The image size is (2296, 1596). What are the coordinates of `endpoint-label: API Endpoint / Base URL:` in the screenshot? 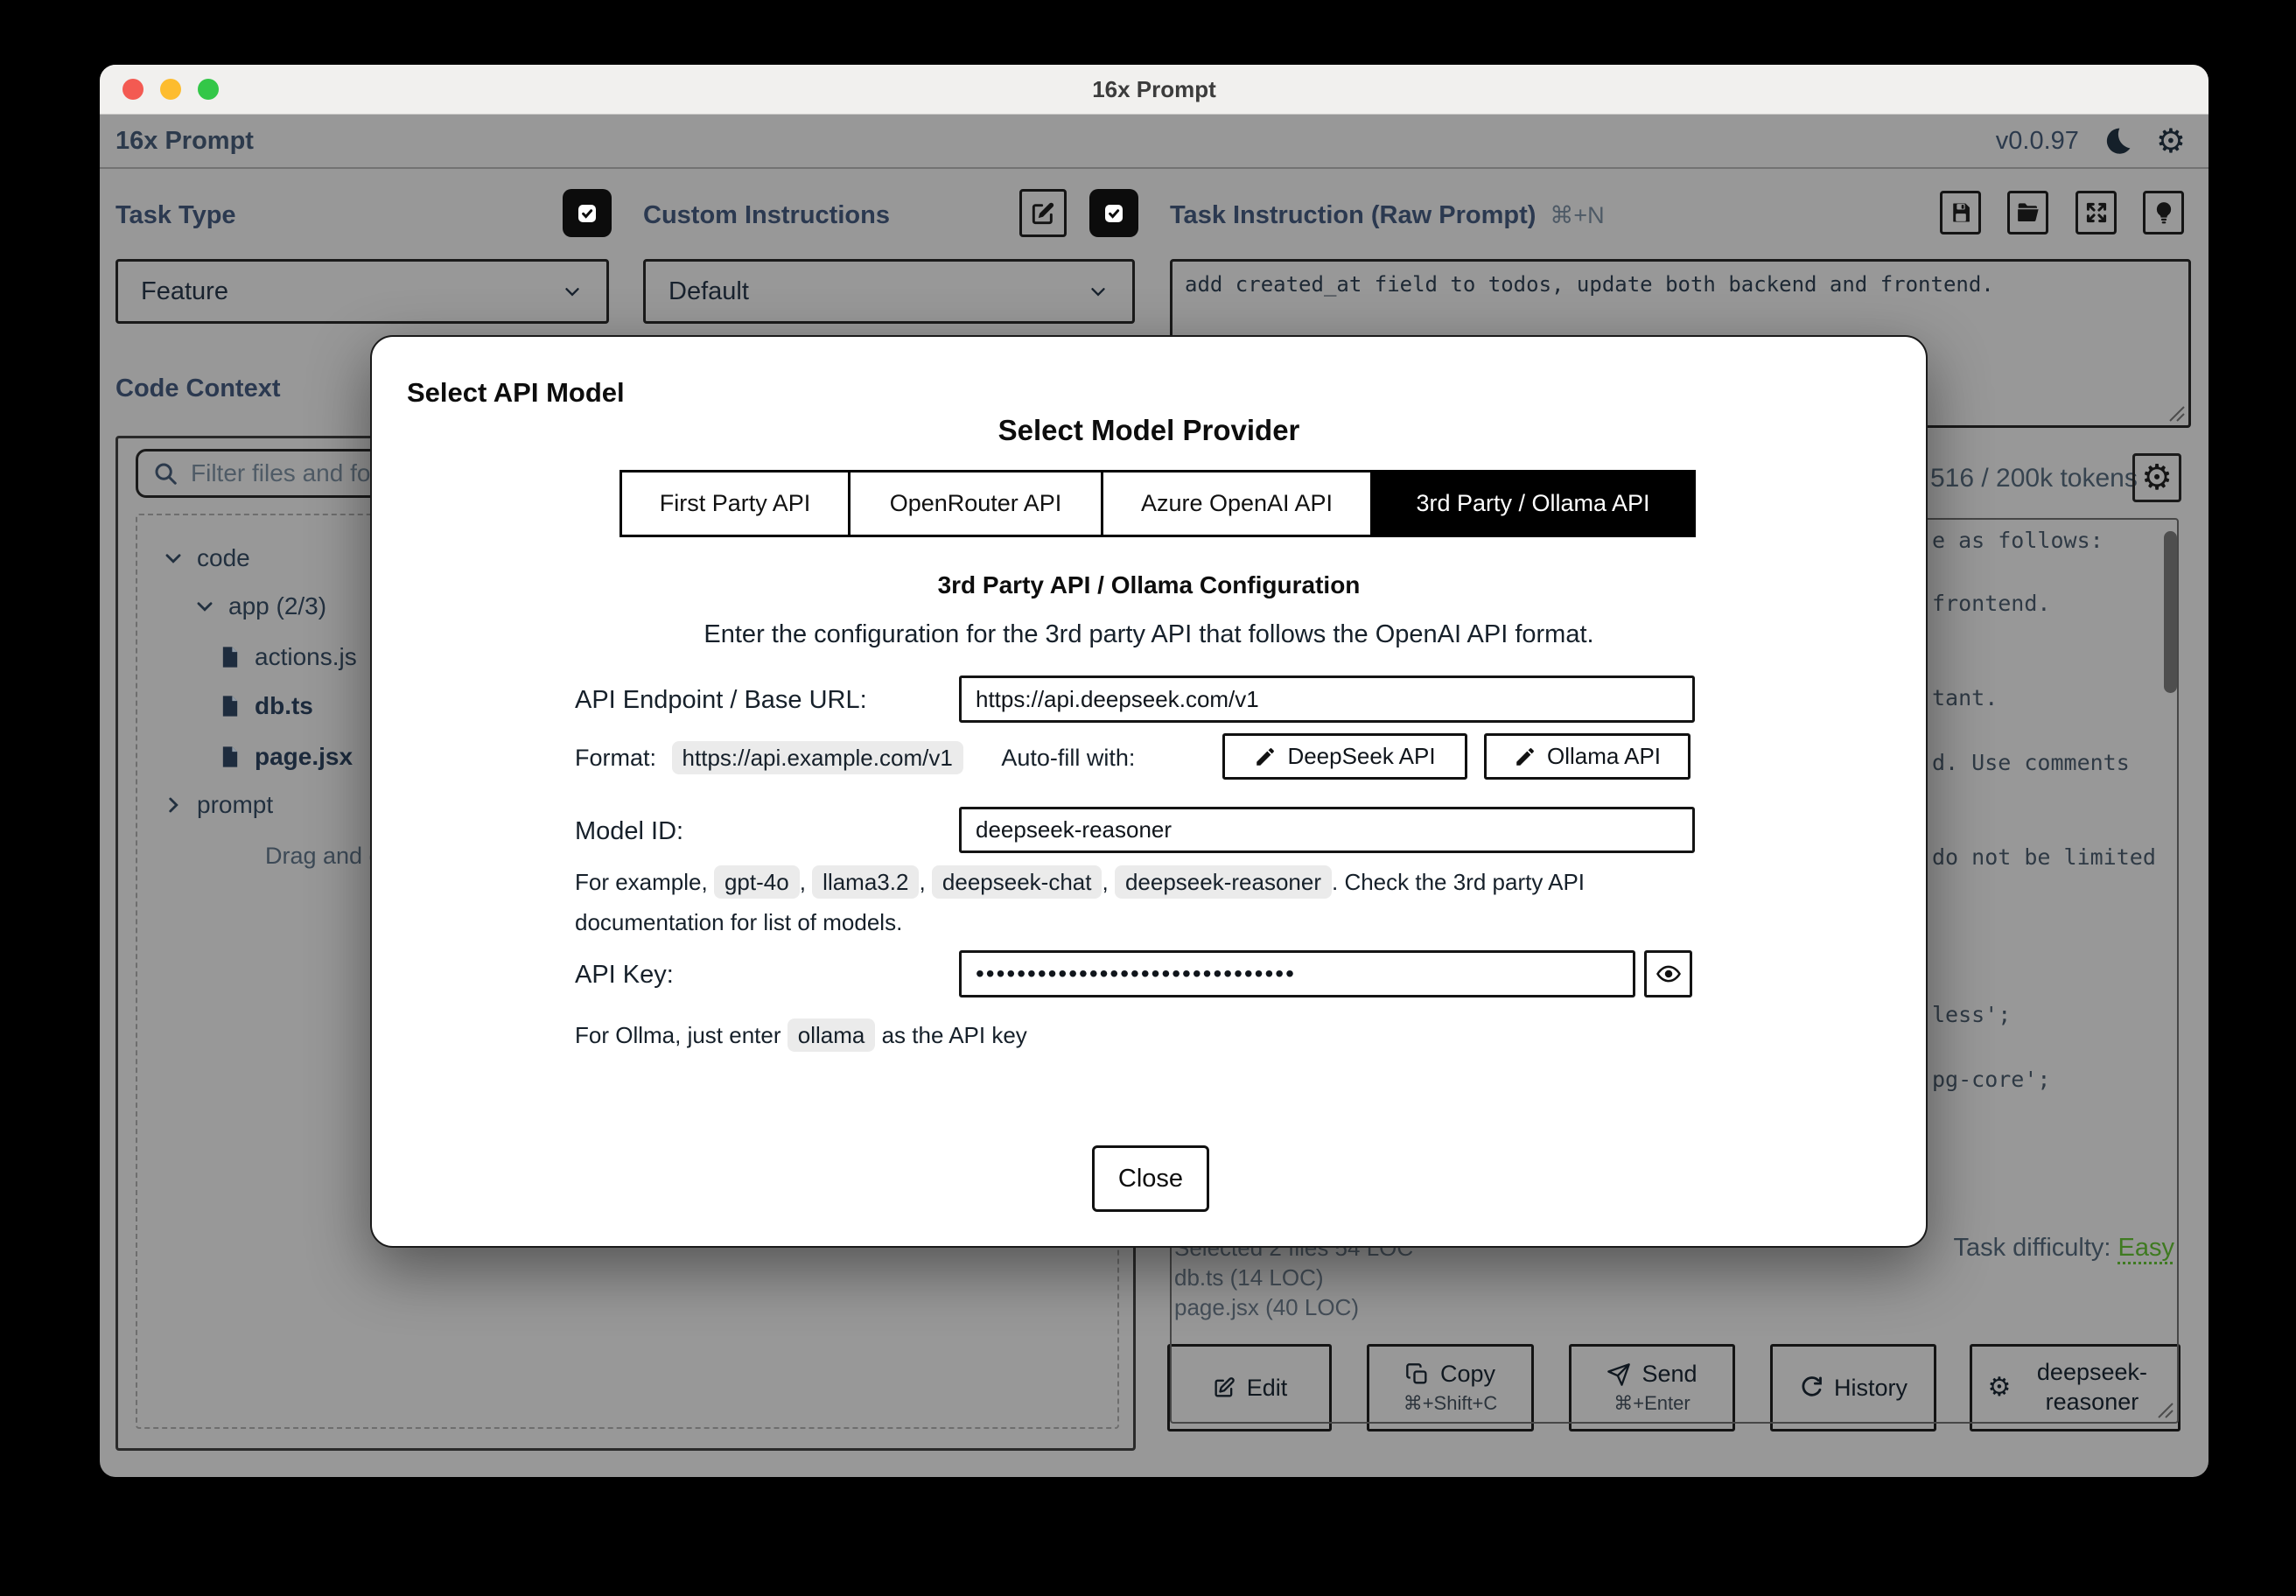 It's located at (721, 700).